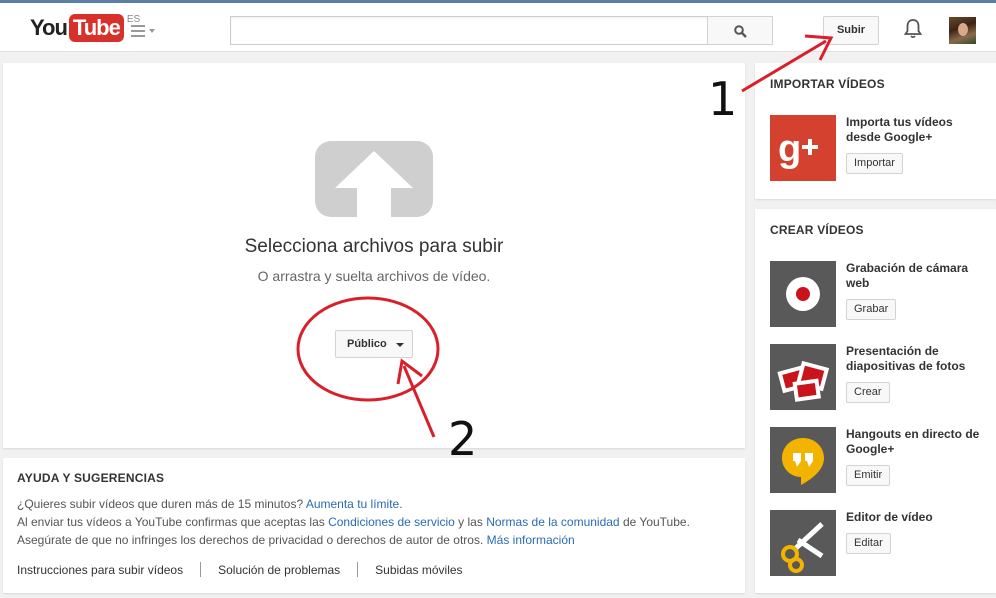  What do you see at coordinates (100, 570) in the screenshot?
I see `upload-instructions-link: Instrucciones para subir vídeos` at bounding box center [100, 570].